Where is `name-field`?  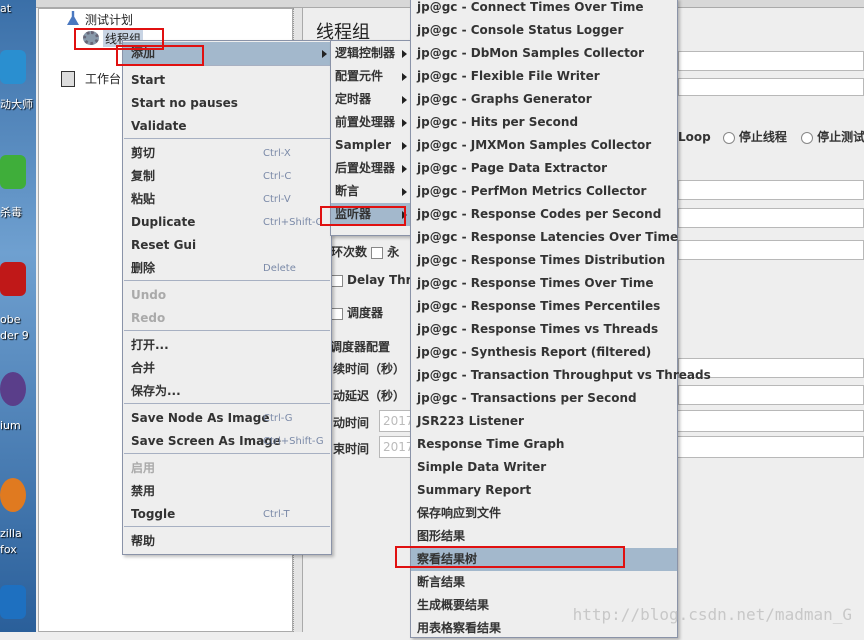
name-field is located at coordinates (771, 61).